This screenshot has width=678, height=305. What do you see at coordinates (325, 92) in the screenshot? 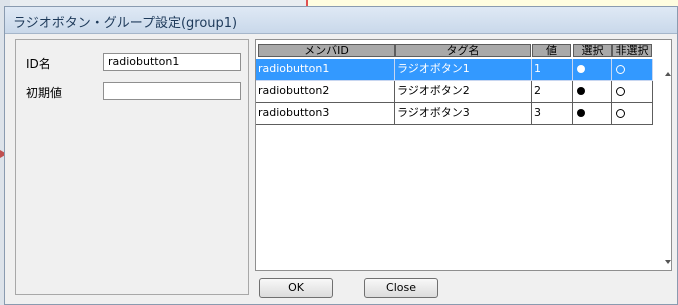
I see `member-id-cell: radiobutton2` at bounding box center [325, 92].